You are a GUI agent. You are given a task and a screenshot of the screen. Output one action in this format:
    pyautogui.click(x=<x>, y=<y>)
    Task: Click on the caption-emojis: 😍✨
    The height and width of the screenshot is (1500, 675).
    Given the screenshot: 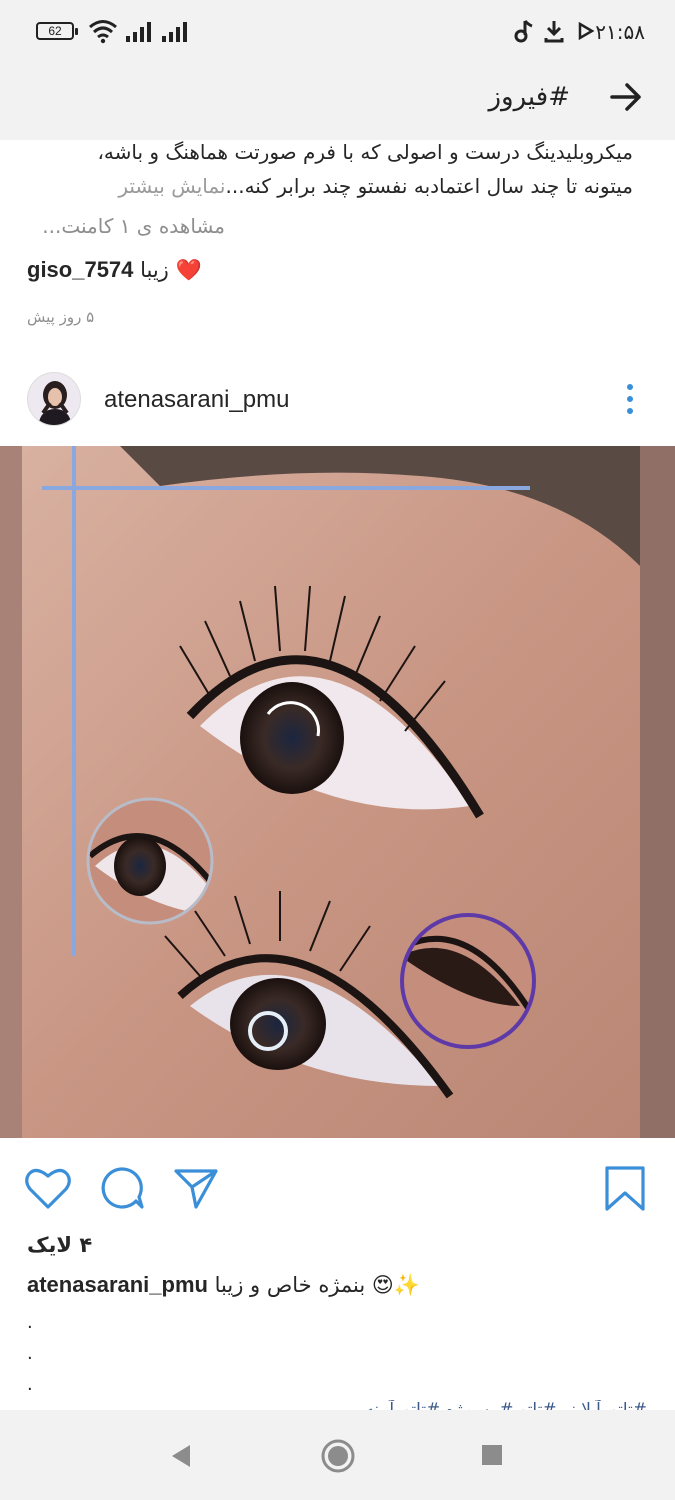 What is the action you would take?
    pyautogui.click(x=395, y=1285)
    